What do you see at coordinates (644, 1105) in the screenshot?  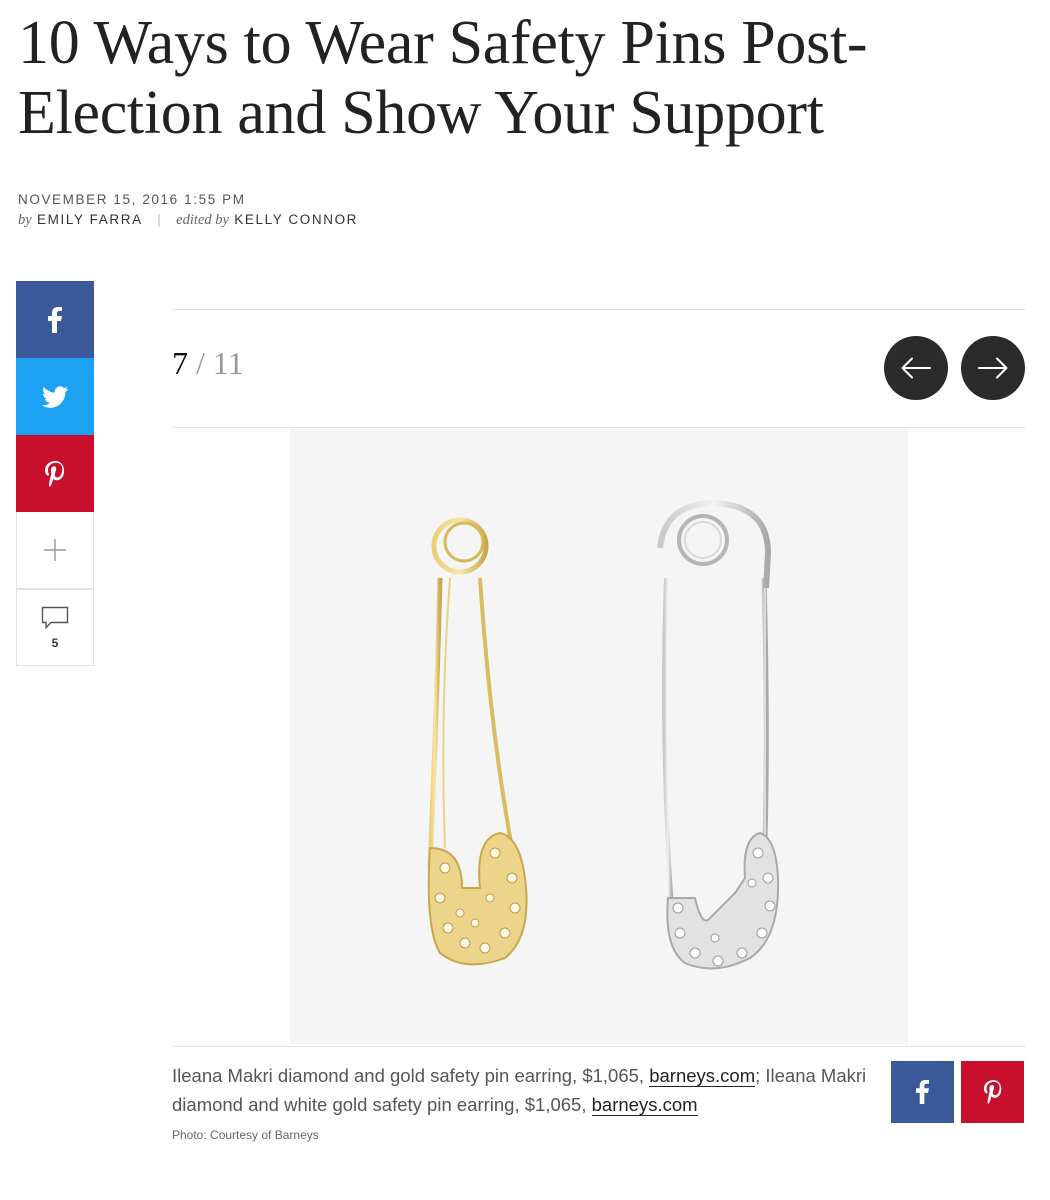 I see `barneys-link-2: barneys.com` at bounding box center [644, 1105].